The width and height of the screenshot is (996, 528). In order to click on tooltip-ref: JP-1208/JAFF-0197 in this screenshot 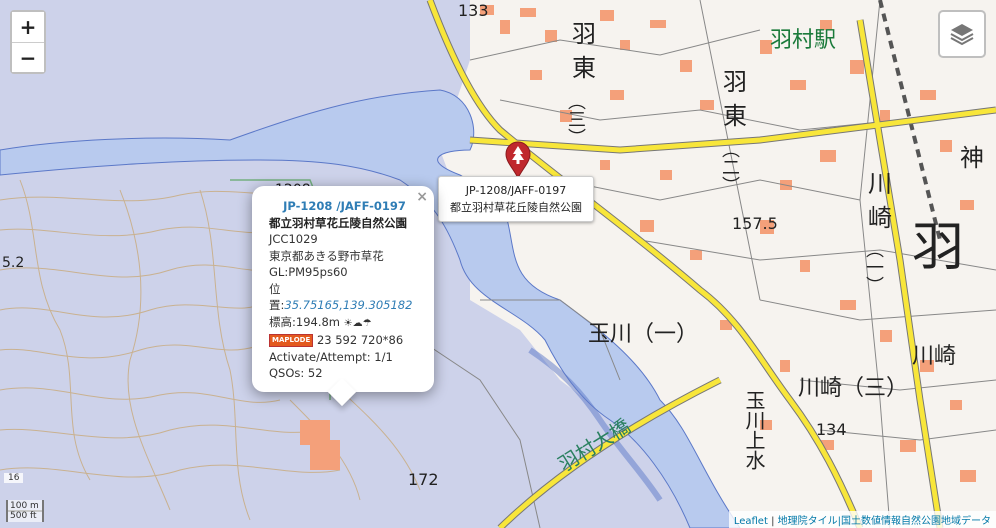, I will do `click(516, 190)`.